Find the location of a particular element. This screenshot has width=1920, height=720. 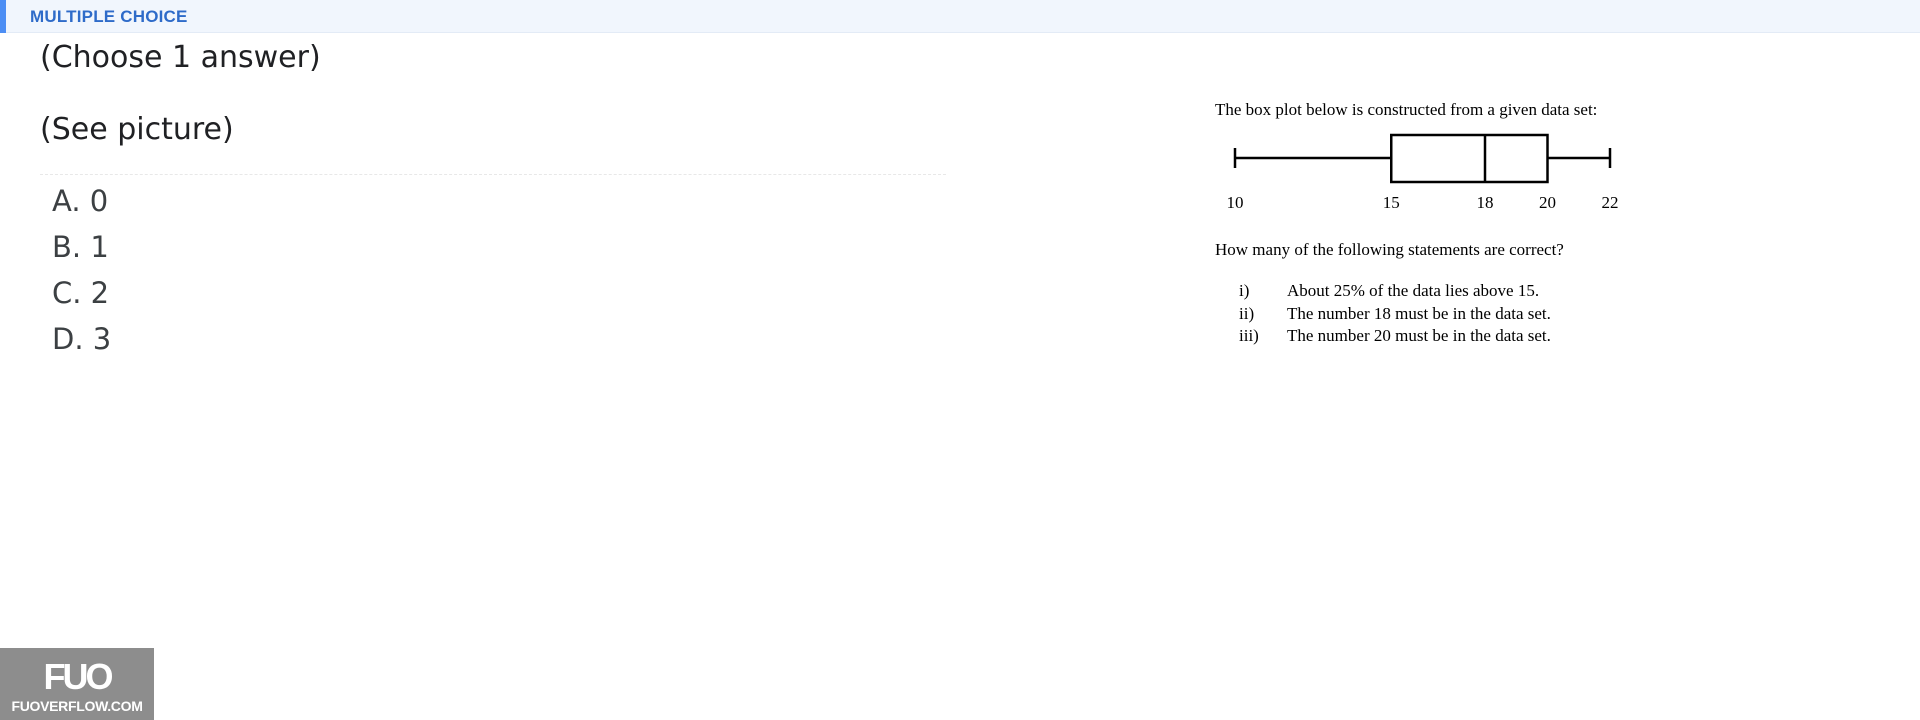

option-b: B. 1 is located at coordinates (81, 249).